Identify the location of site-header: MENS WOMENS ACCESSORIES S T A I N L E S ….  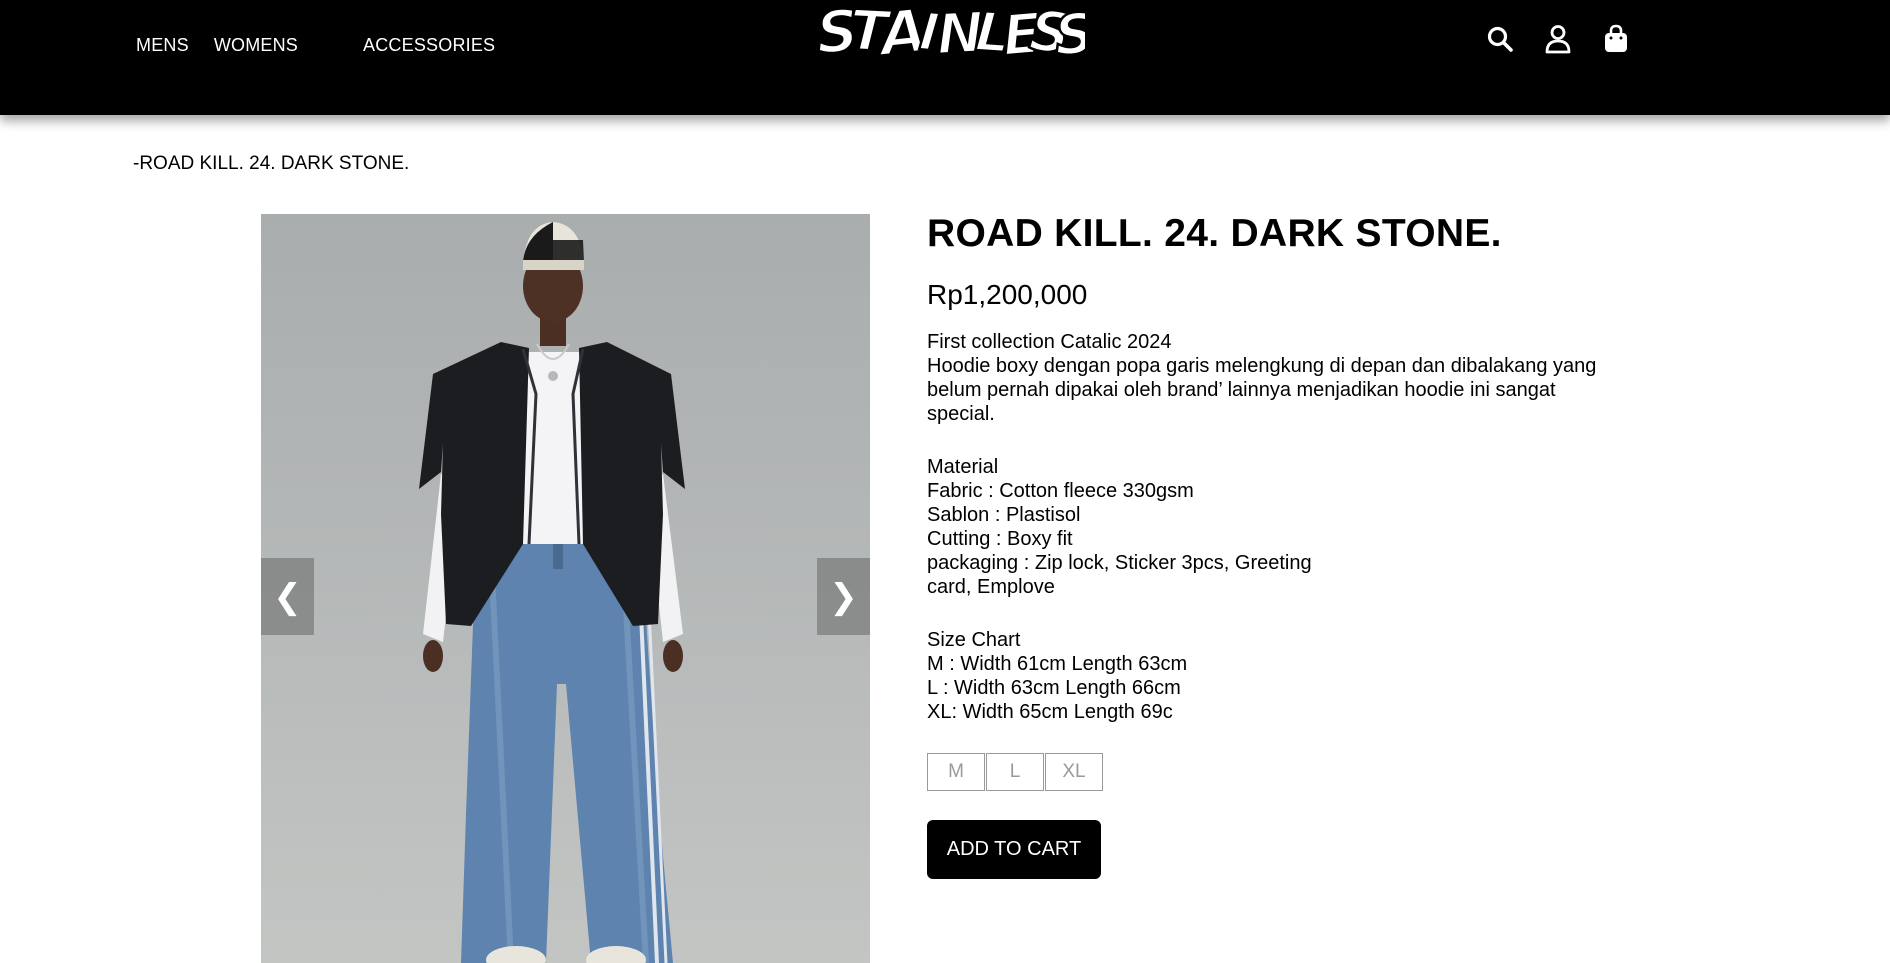
(945, 57).